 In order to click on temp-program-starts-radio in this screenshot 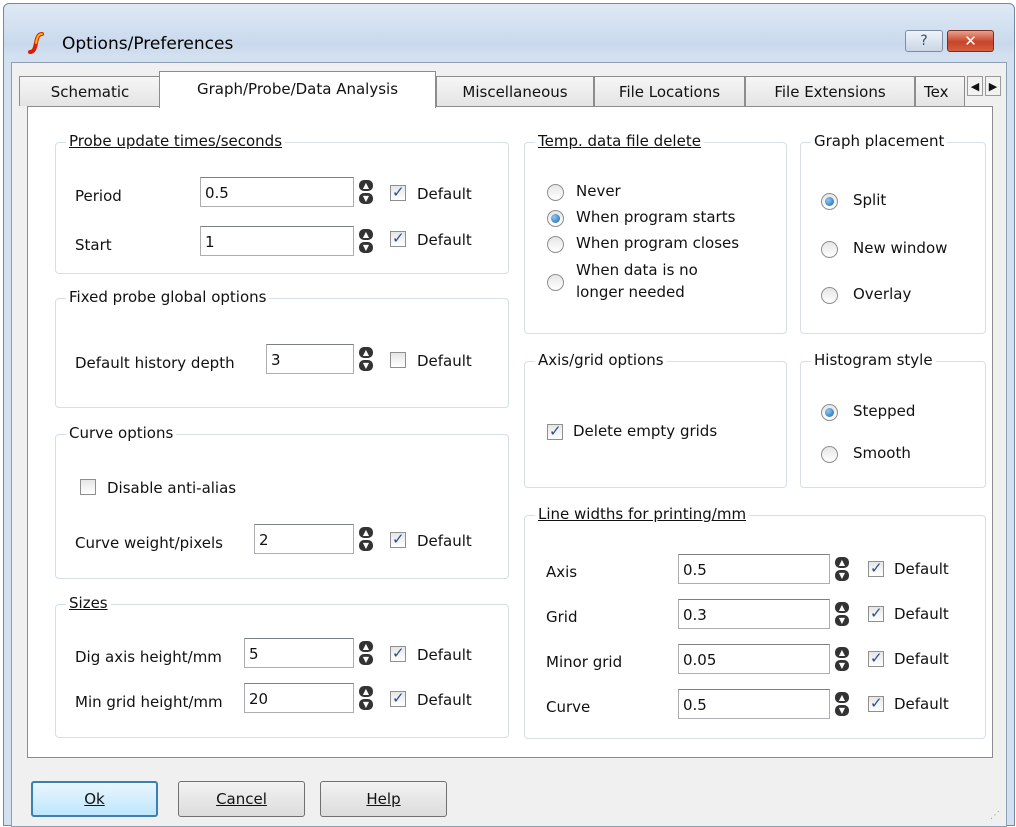, I will do `click(555, 218)`.